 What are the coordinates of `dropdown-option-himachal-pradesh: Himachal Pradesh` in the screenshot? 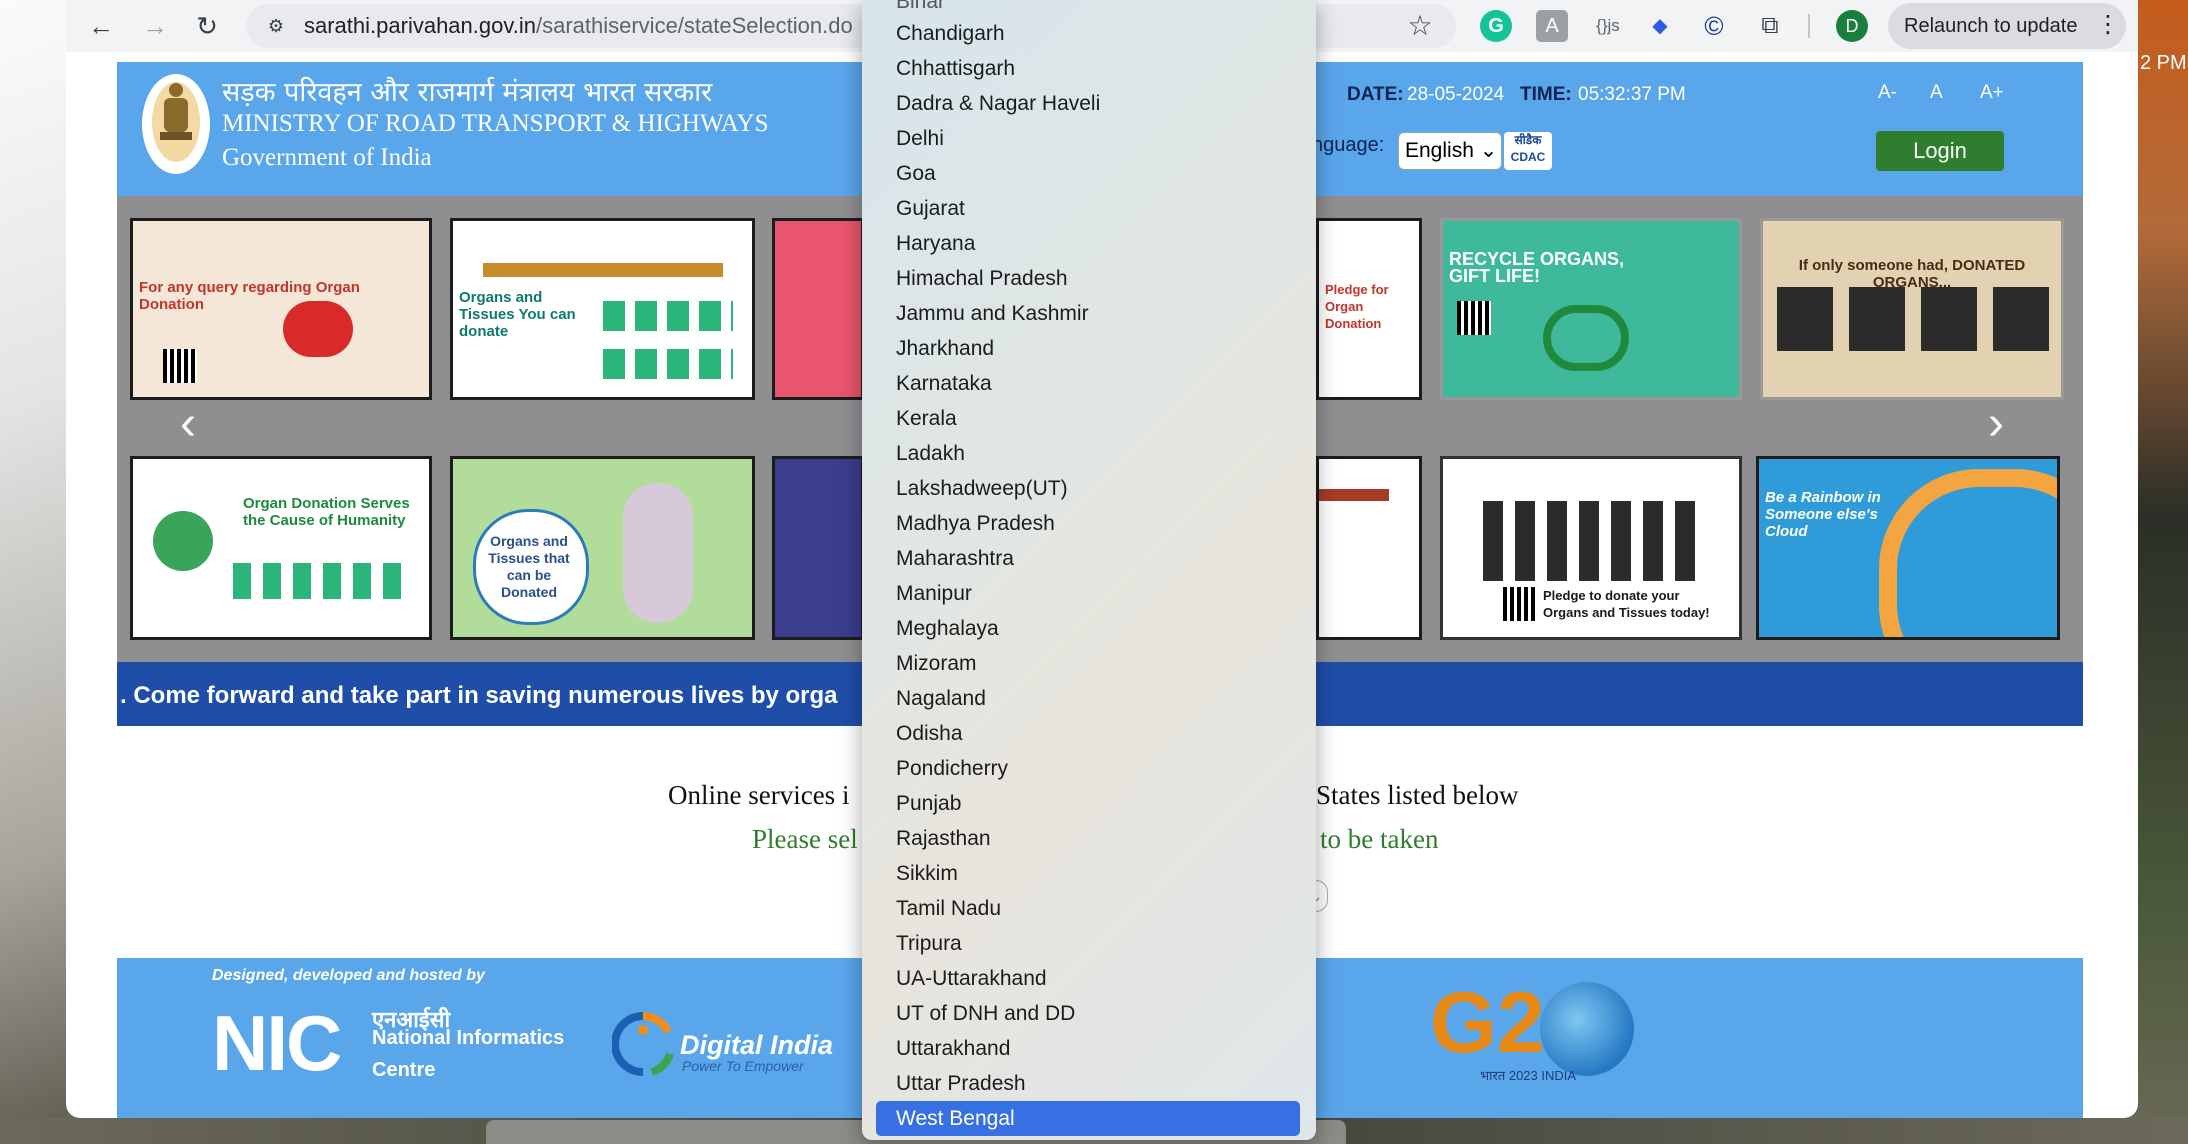 It's located at (1088, 278).